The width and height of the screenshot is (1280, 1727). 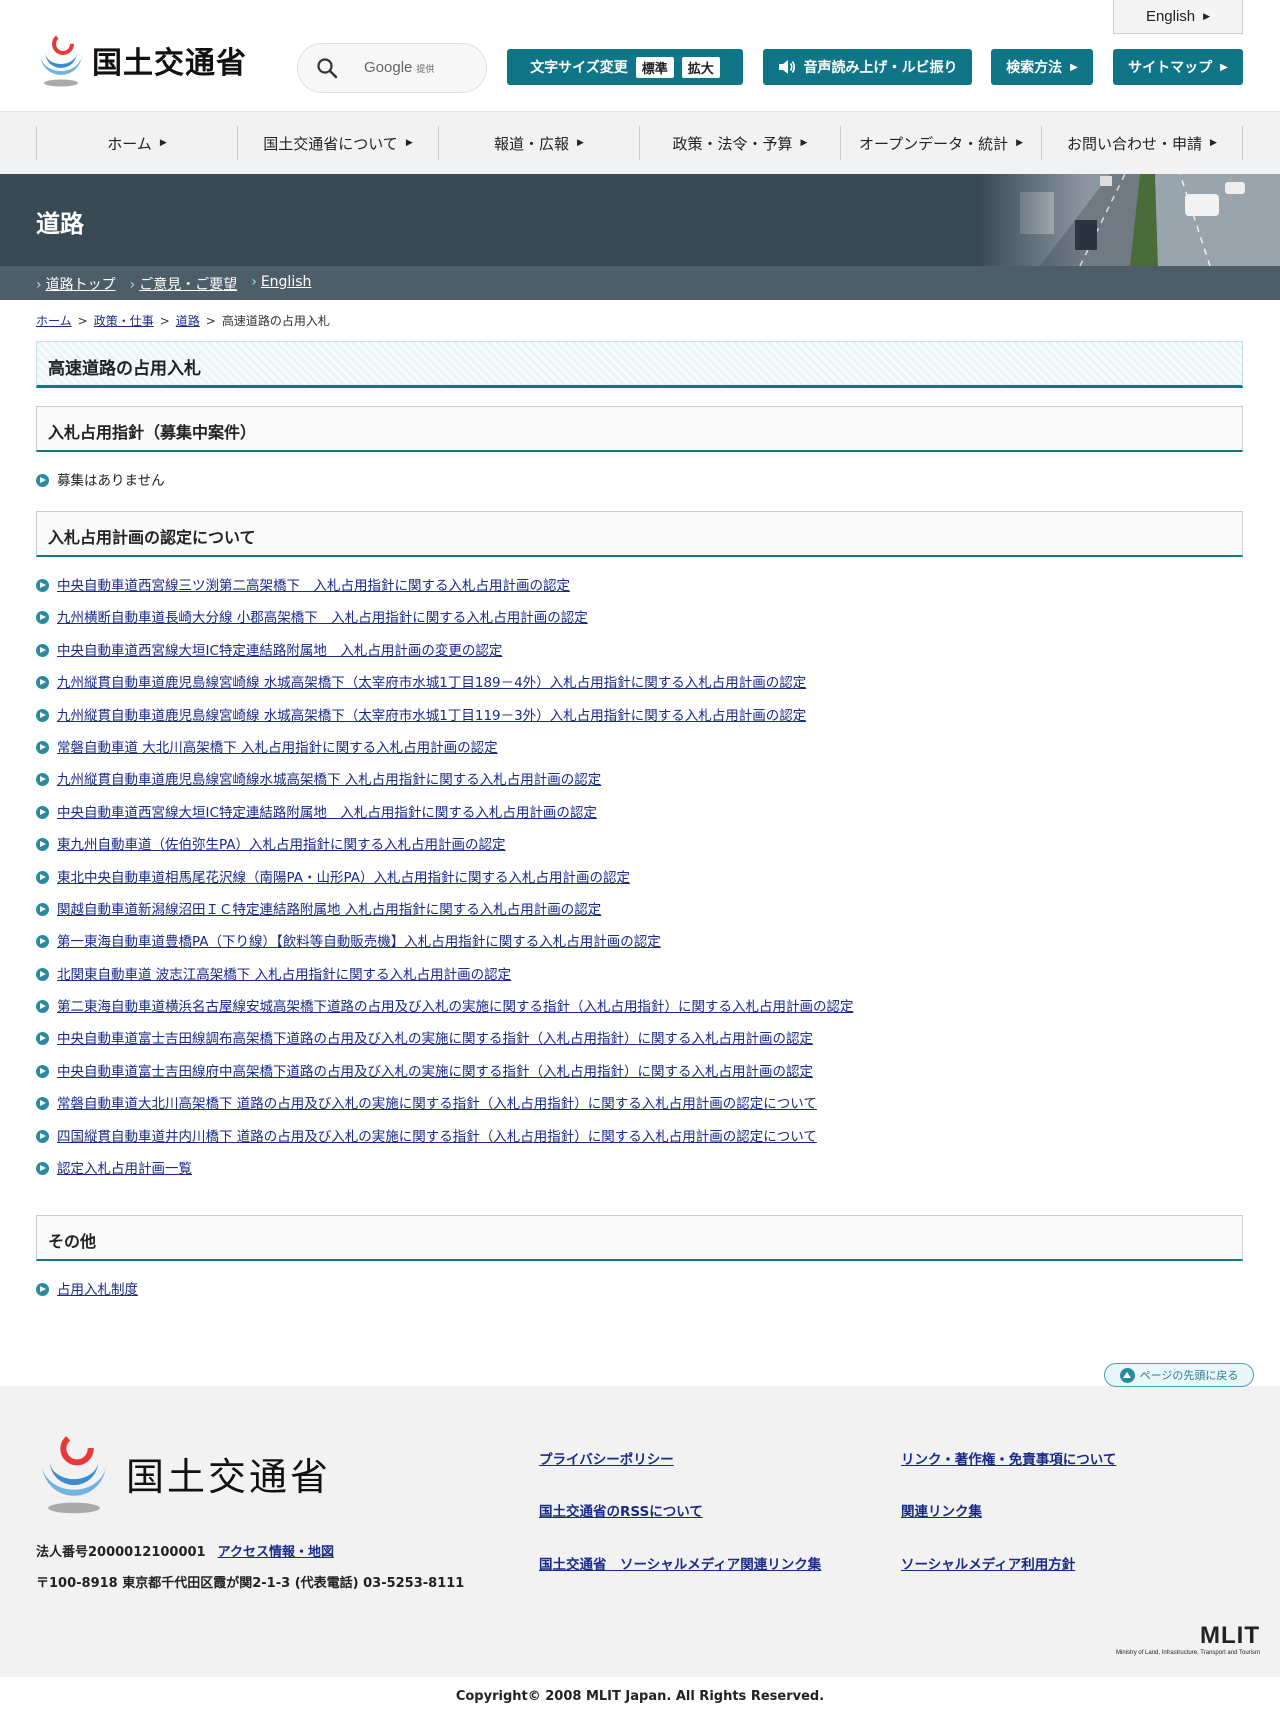 I want to click on gnav-item-opendata: オープンデータ・統計 ▶, so click(x=941, y=143).